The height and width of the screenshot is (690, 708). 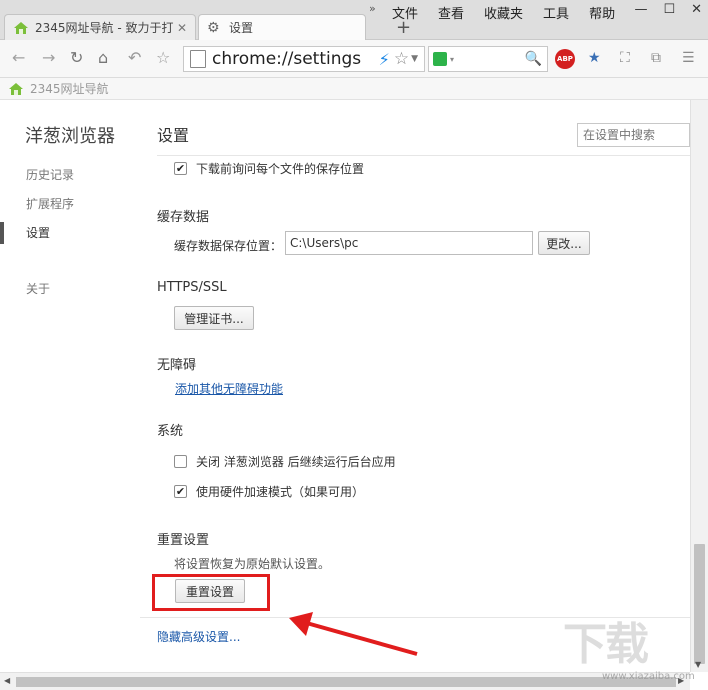 I want to click on header-divider, so click(x=423, y=155).